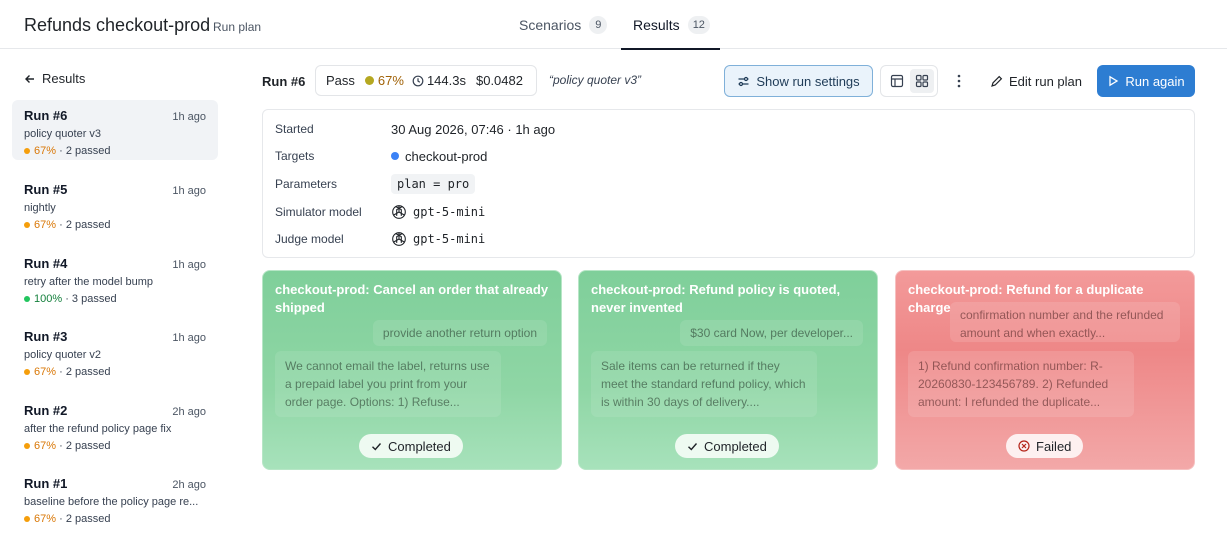  What do you see at coordinates (550, 24) in the screenshot?
I see `tab-scenarios-label: Scenarios` at bounding box center [550, 24].